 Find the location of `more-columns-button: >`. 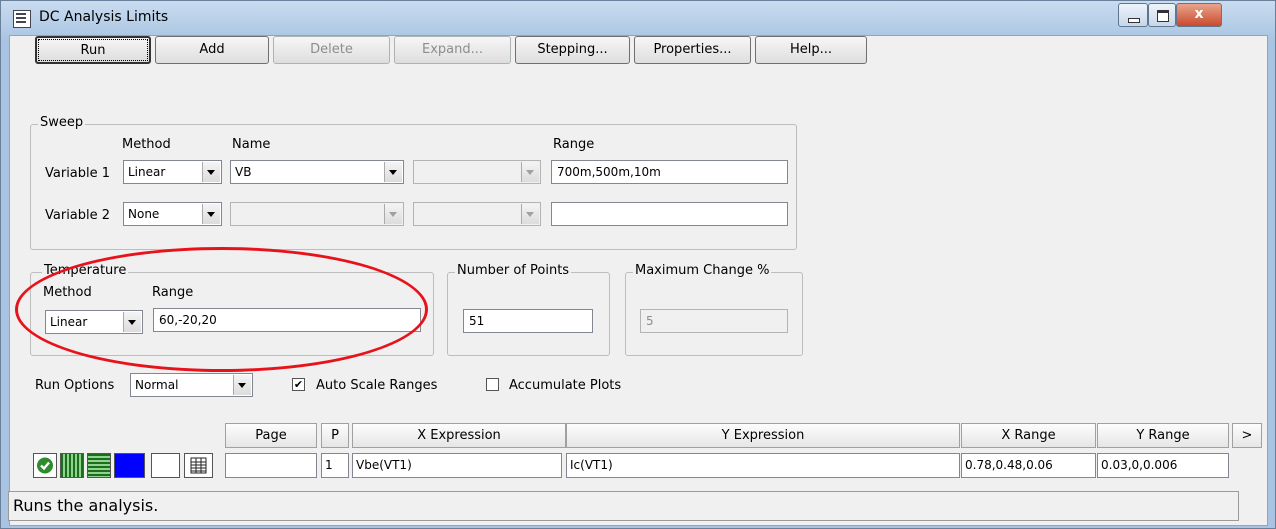

more-columns-button: > is located at coordinates (1247, 435).